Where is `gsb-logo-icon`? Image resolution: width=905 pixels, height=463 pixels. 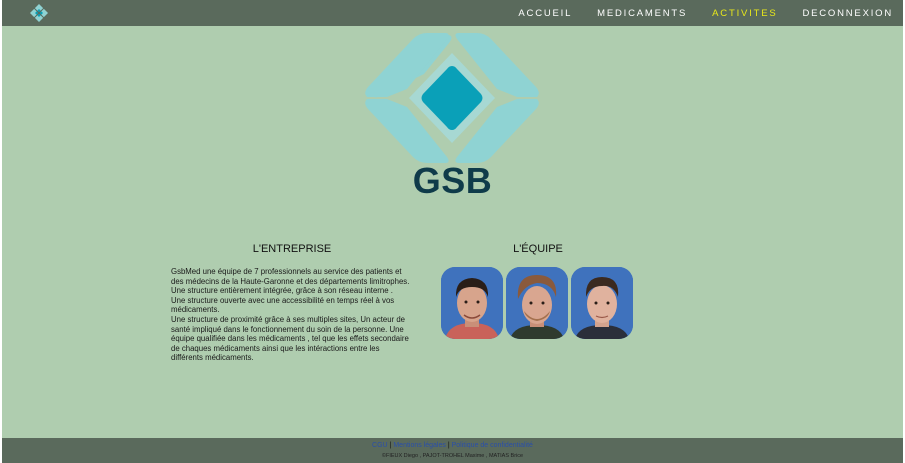
gsb-logo-icon is located at coordinates (39, 13).